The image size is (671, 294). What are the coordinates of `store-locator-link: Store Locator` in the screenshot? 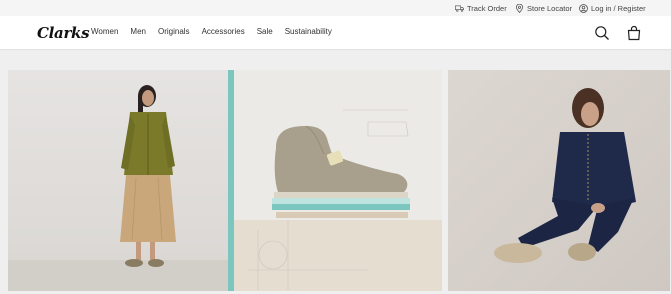 It's located at (543, 8).